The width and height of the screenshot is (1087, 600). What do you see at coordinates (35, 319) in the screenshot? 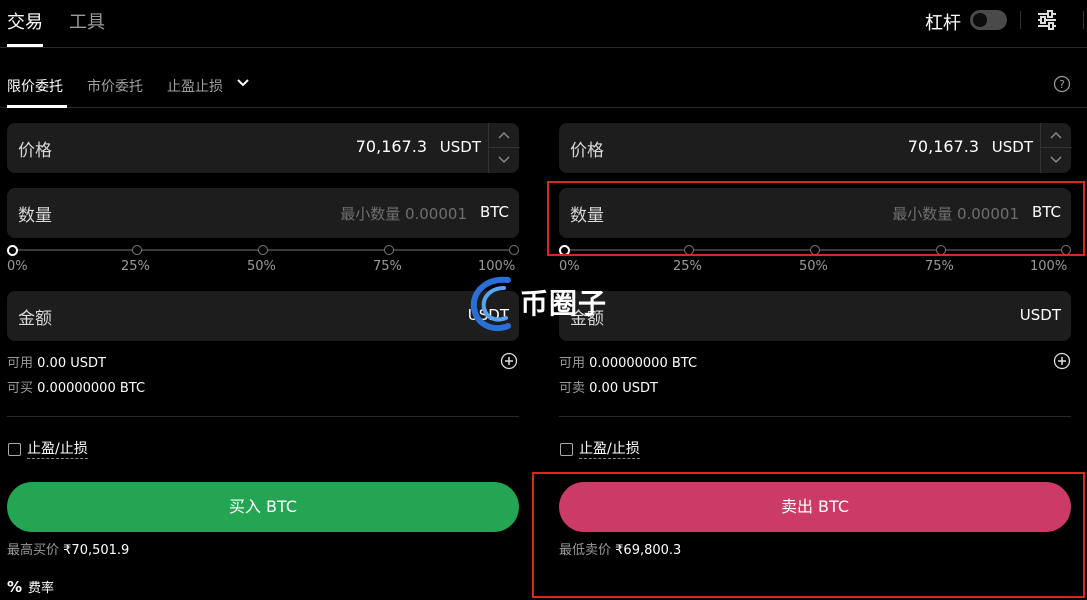
I see `amount-label: 金额` at bounding box center [35, 319].